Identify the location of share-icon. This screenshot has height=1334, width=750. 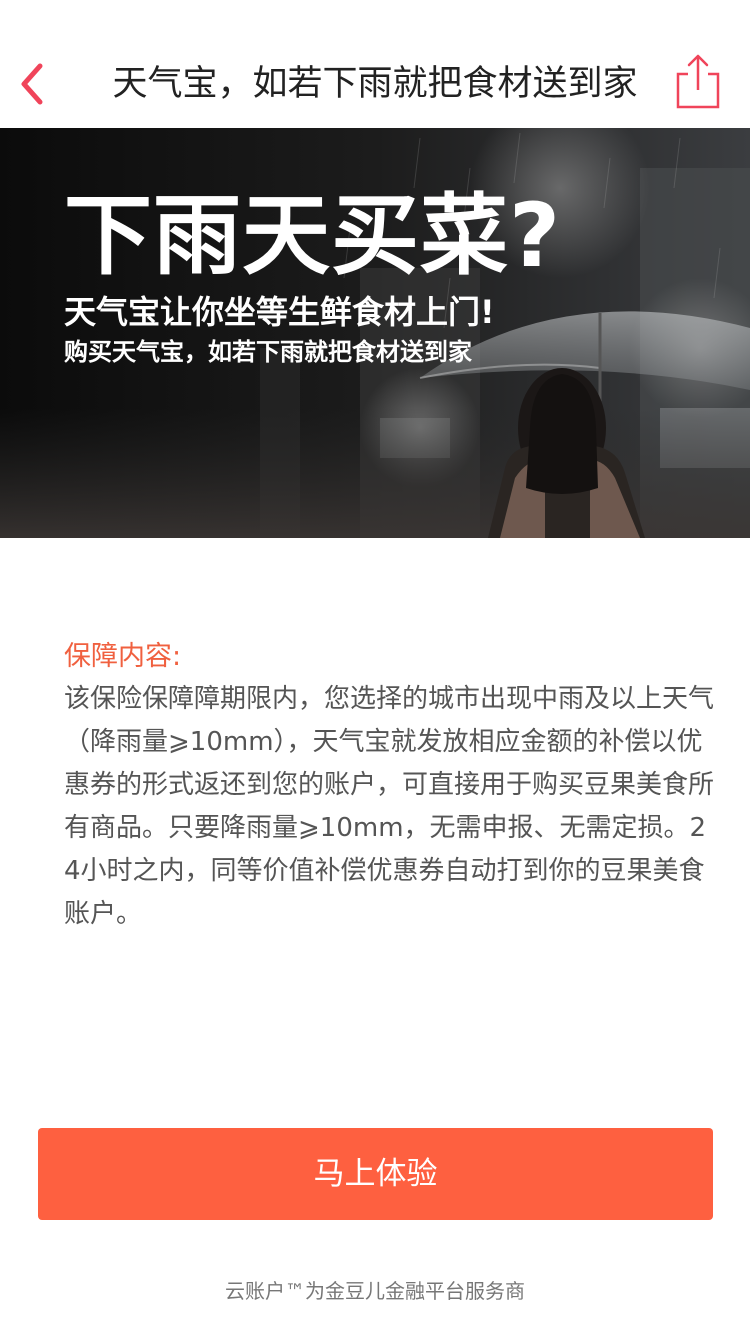
(698, 81).